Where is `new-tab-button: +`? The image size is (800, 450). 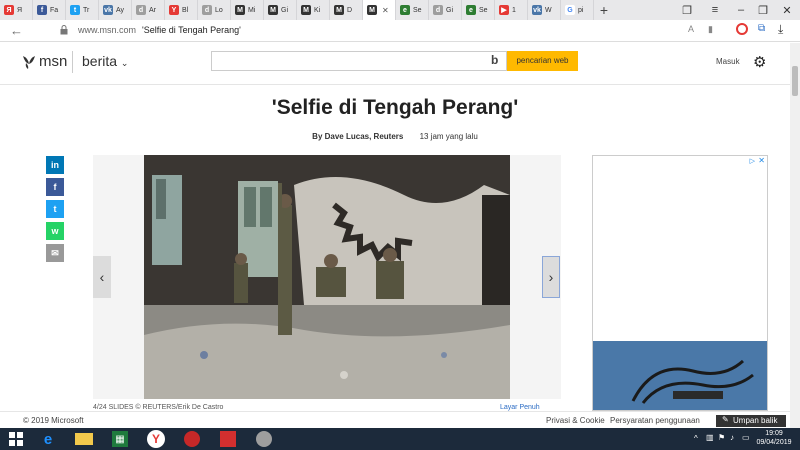
new-tab-button: + is located at coordinates (604, 10).